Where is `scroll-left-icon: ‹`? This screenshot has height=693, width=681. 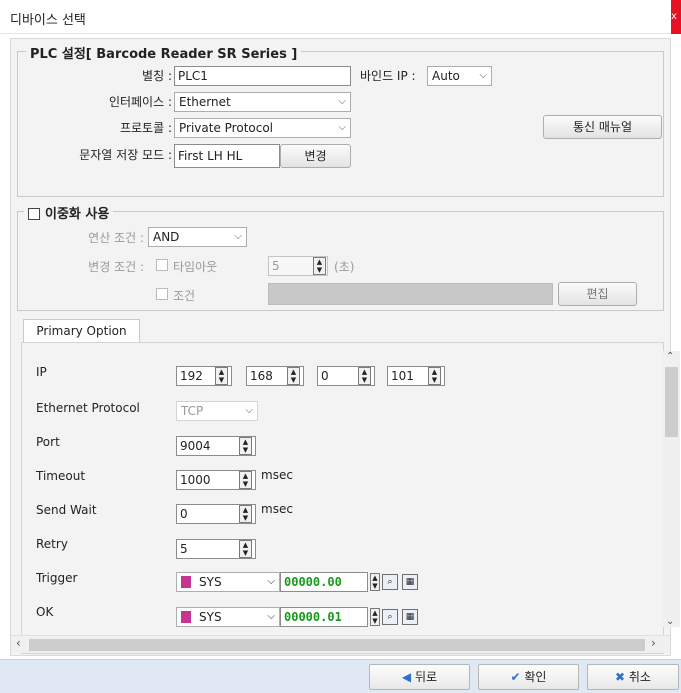
scroll-left-icon: ‹ is located at coordinates (18, 643).